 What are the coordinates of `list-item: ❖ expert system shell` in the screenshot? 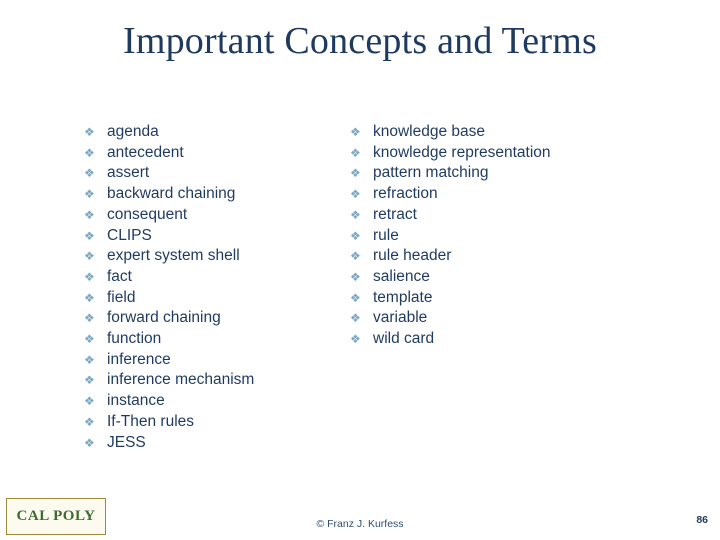 It's located at (207, 256).